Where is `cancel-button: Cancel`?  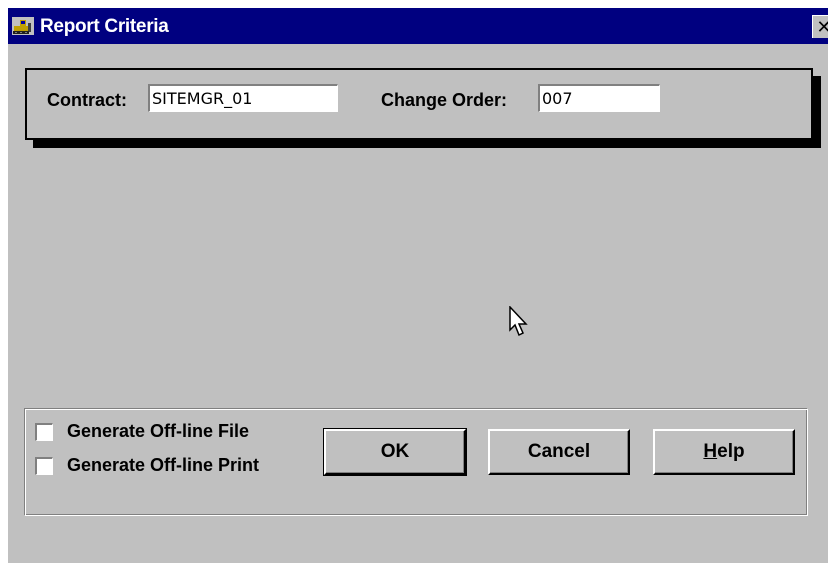
cancel-button: Cancel is located at coordinates (559, 452).